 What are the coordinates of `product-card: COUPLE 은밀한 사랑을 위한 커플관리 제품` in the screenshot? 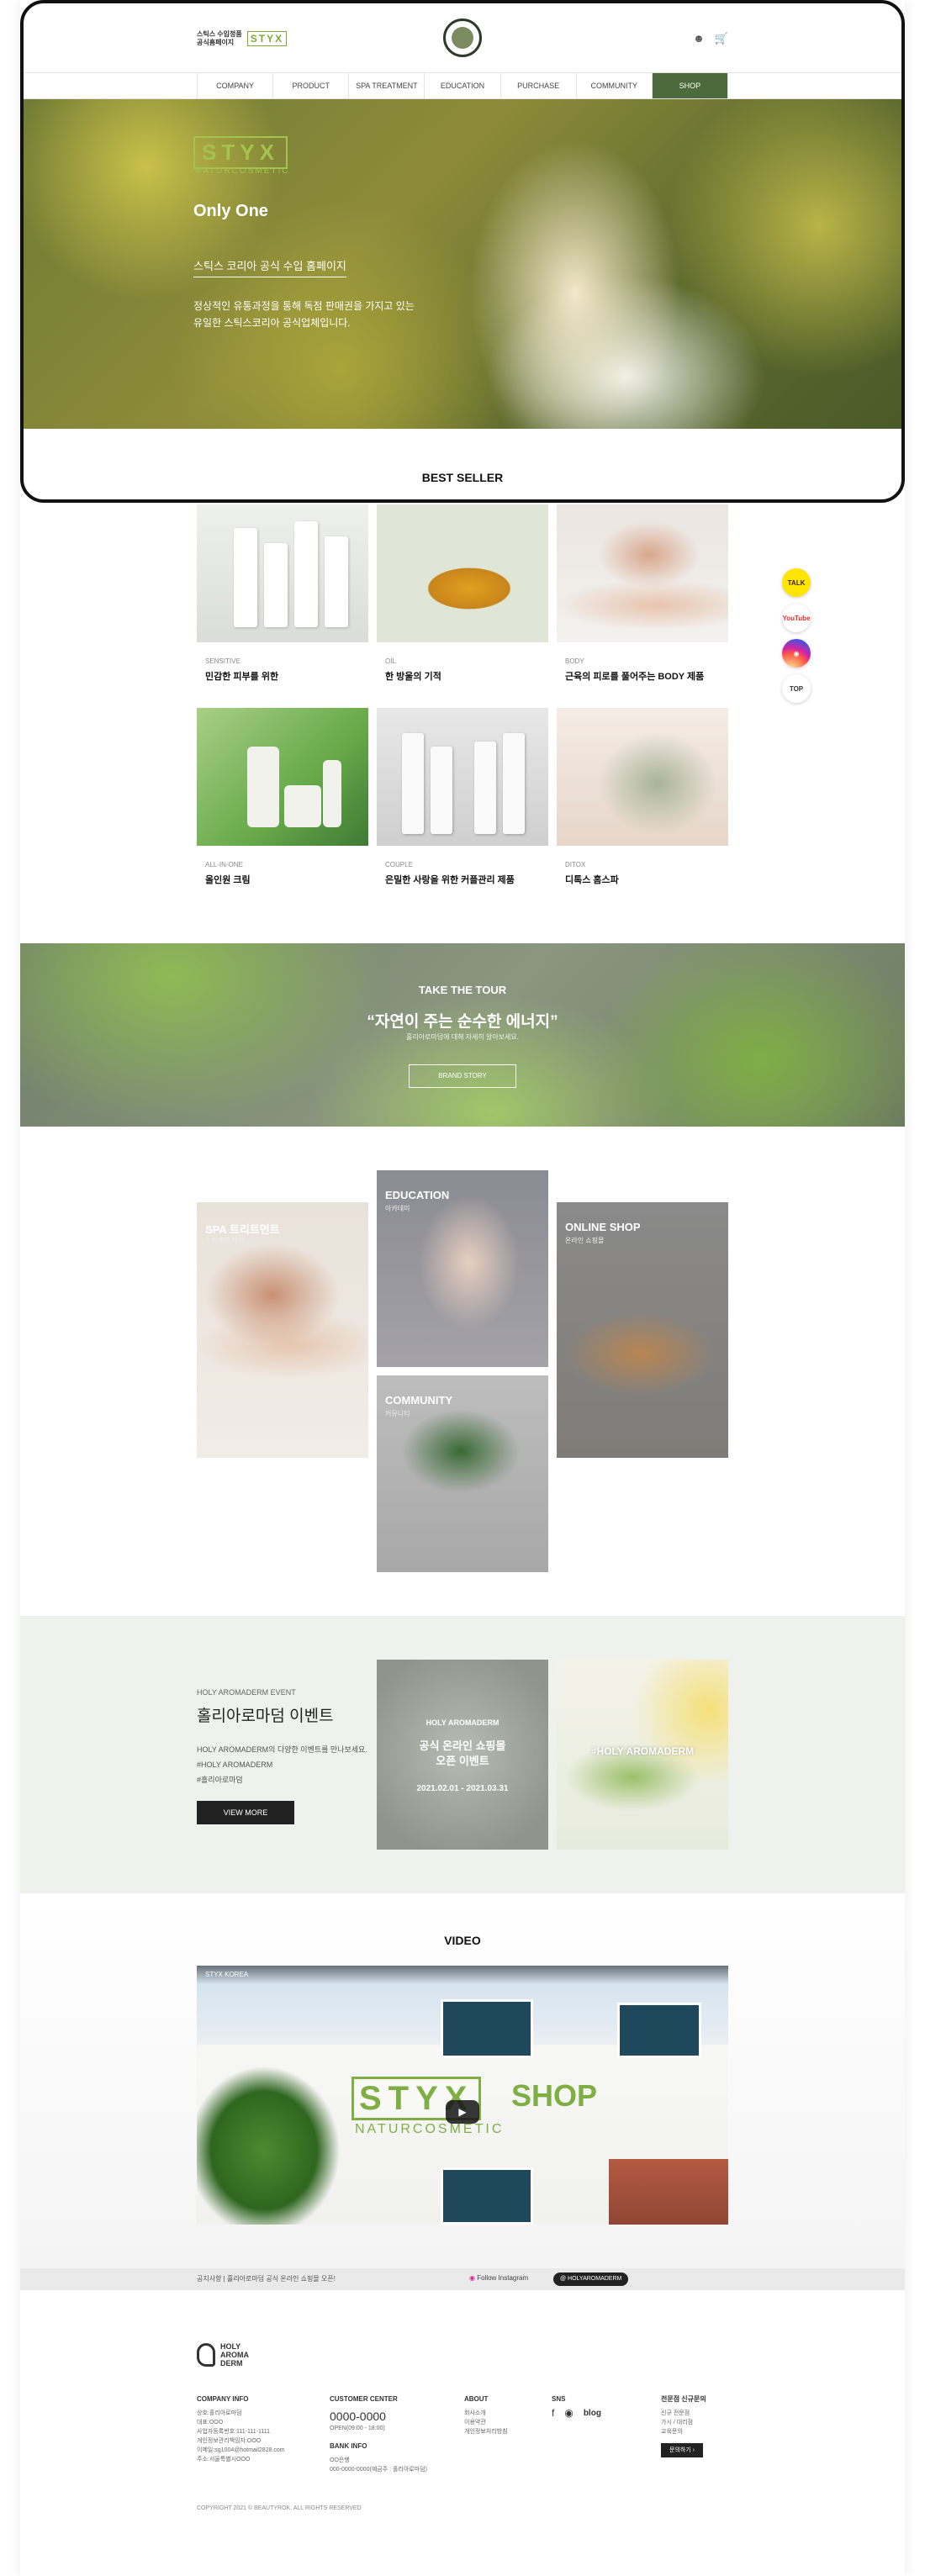 It's located at (462, 810).